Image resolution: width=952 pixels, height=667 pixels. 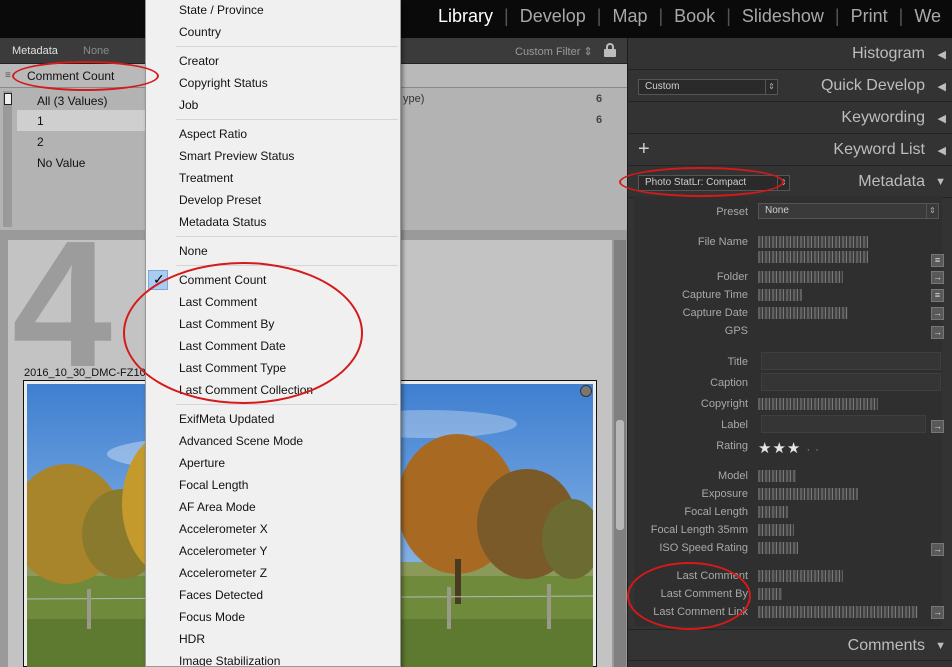 I want to click on module-web: We, so click(x=927, y=16).